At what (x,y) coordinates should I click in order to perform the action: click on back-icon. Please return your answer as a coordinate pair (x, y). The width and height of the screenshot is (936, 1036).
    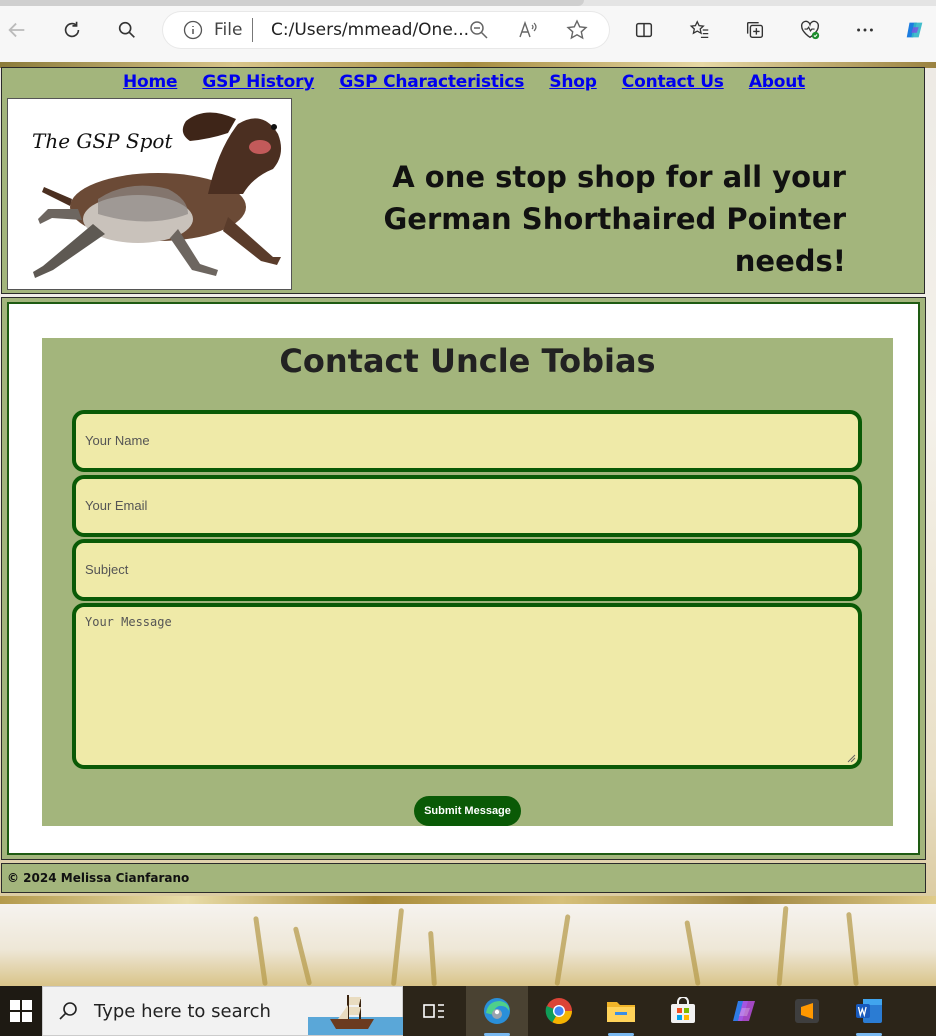
    Looking at the image, I should click on (17, 30).